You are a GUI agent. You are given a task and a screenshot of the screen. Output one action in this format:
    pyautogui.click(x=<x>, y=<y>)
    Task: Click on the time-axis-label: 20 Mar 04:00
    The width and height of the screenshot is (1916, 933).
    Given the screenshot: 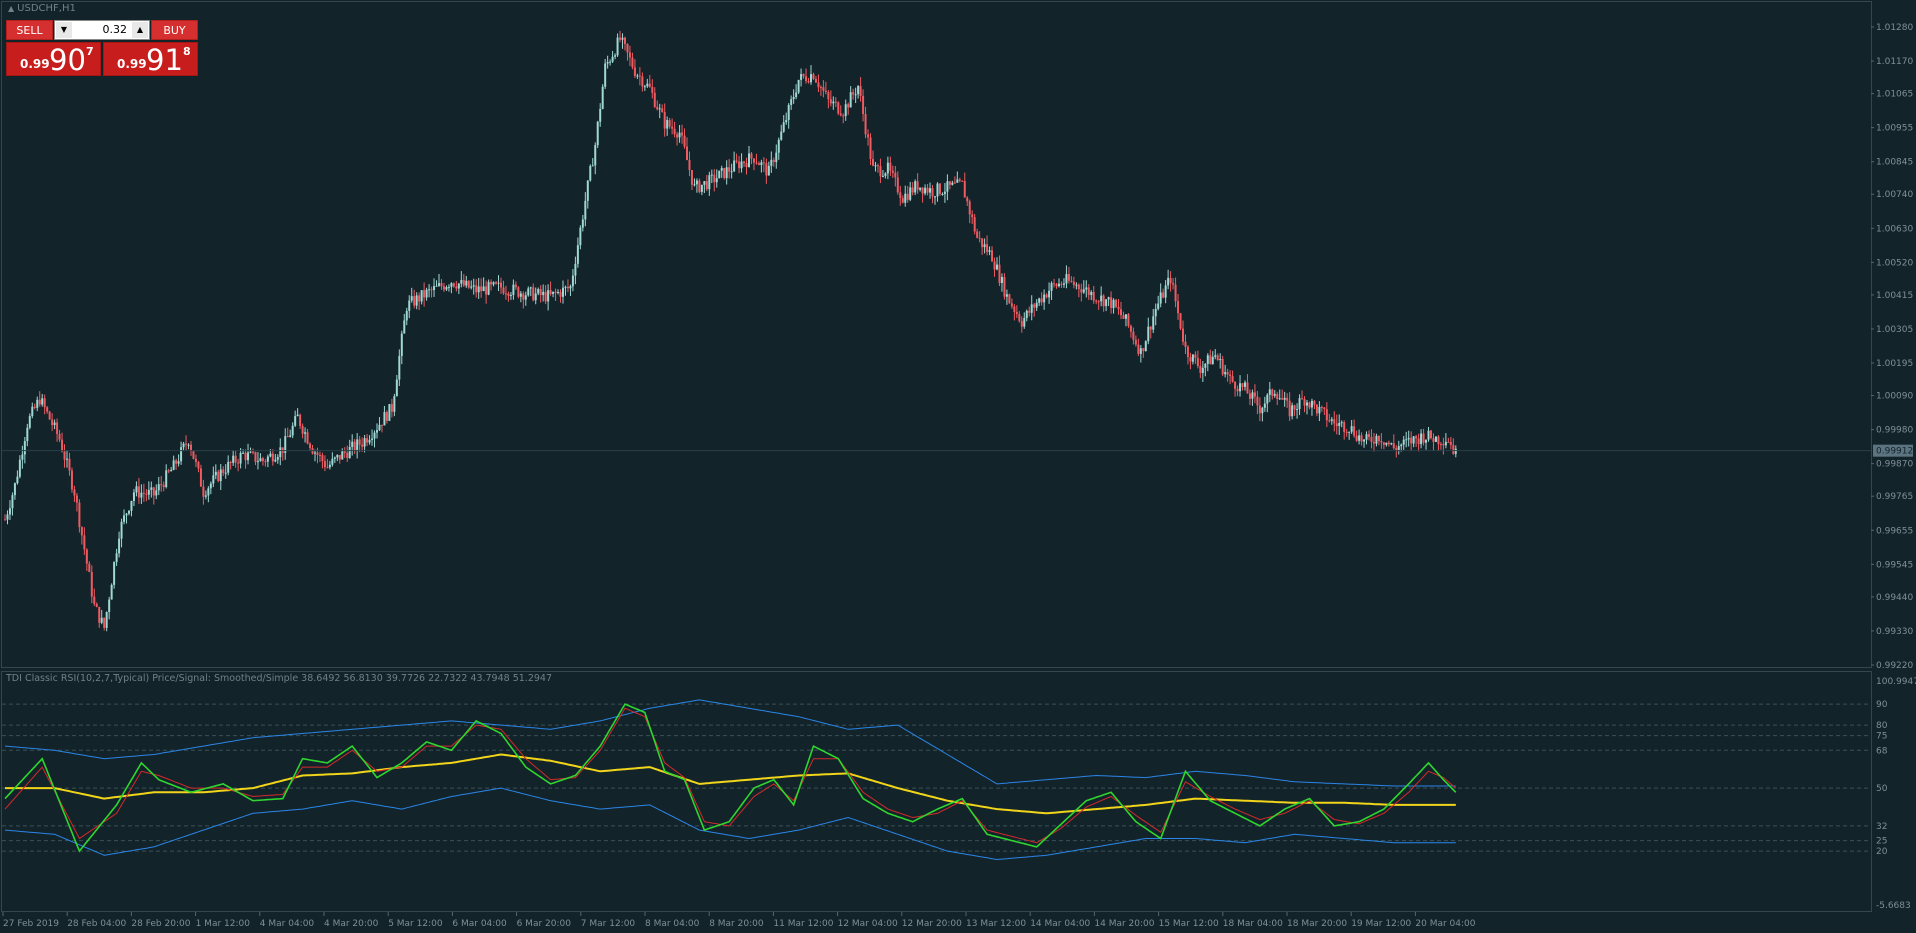 What is the action you would take?
    pyautogui.click(x=1445, y=924)
    